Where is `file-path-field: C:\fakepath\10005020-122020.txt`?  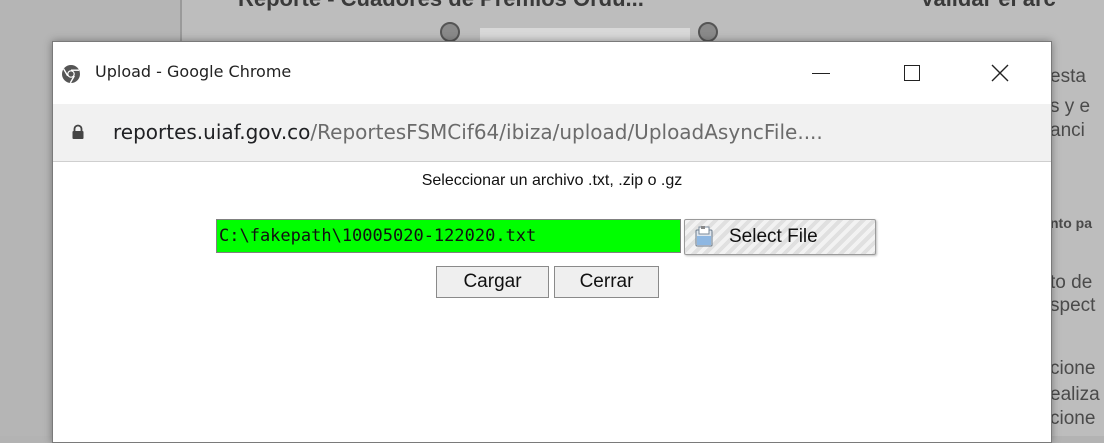
file-path-field: C:\fakepath\10005020-122020.txt is located at coordinates (448, 236).